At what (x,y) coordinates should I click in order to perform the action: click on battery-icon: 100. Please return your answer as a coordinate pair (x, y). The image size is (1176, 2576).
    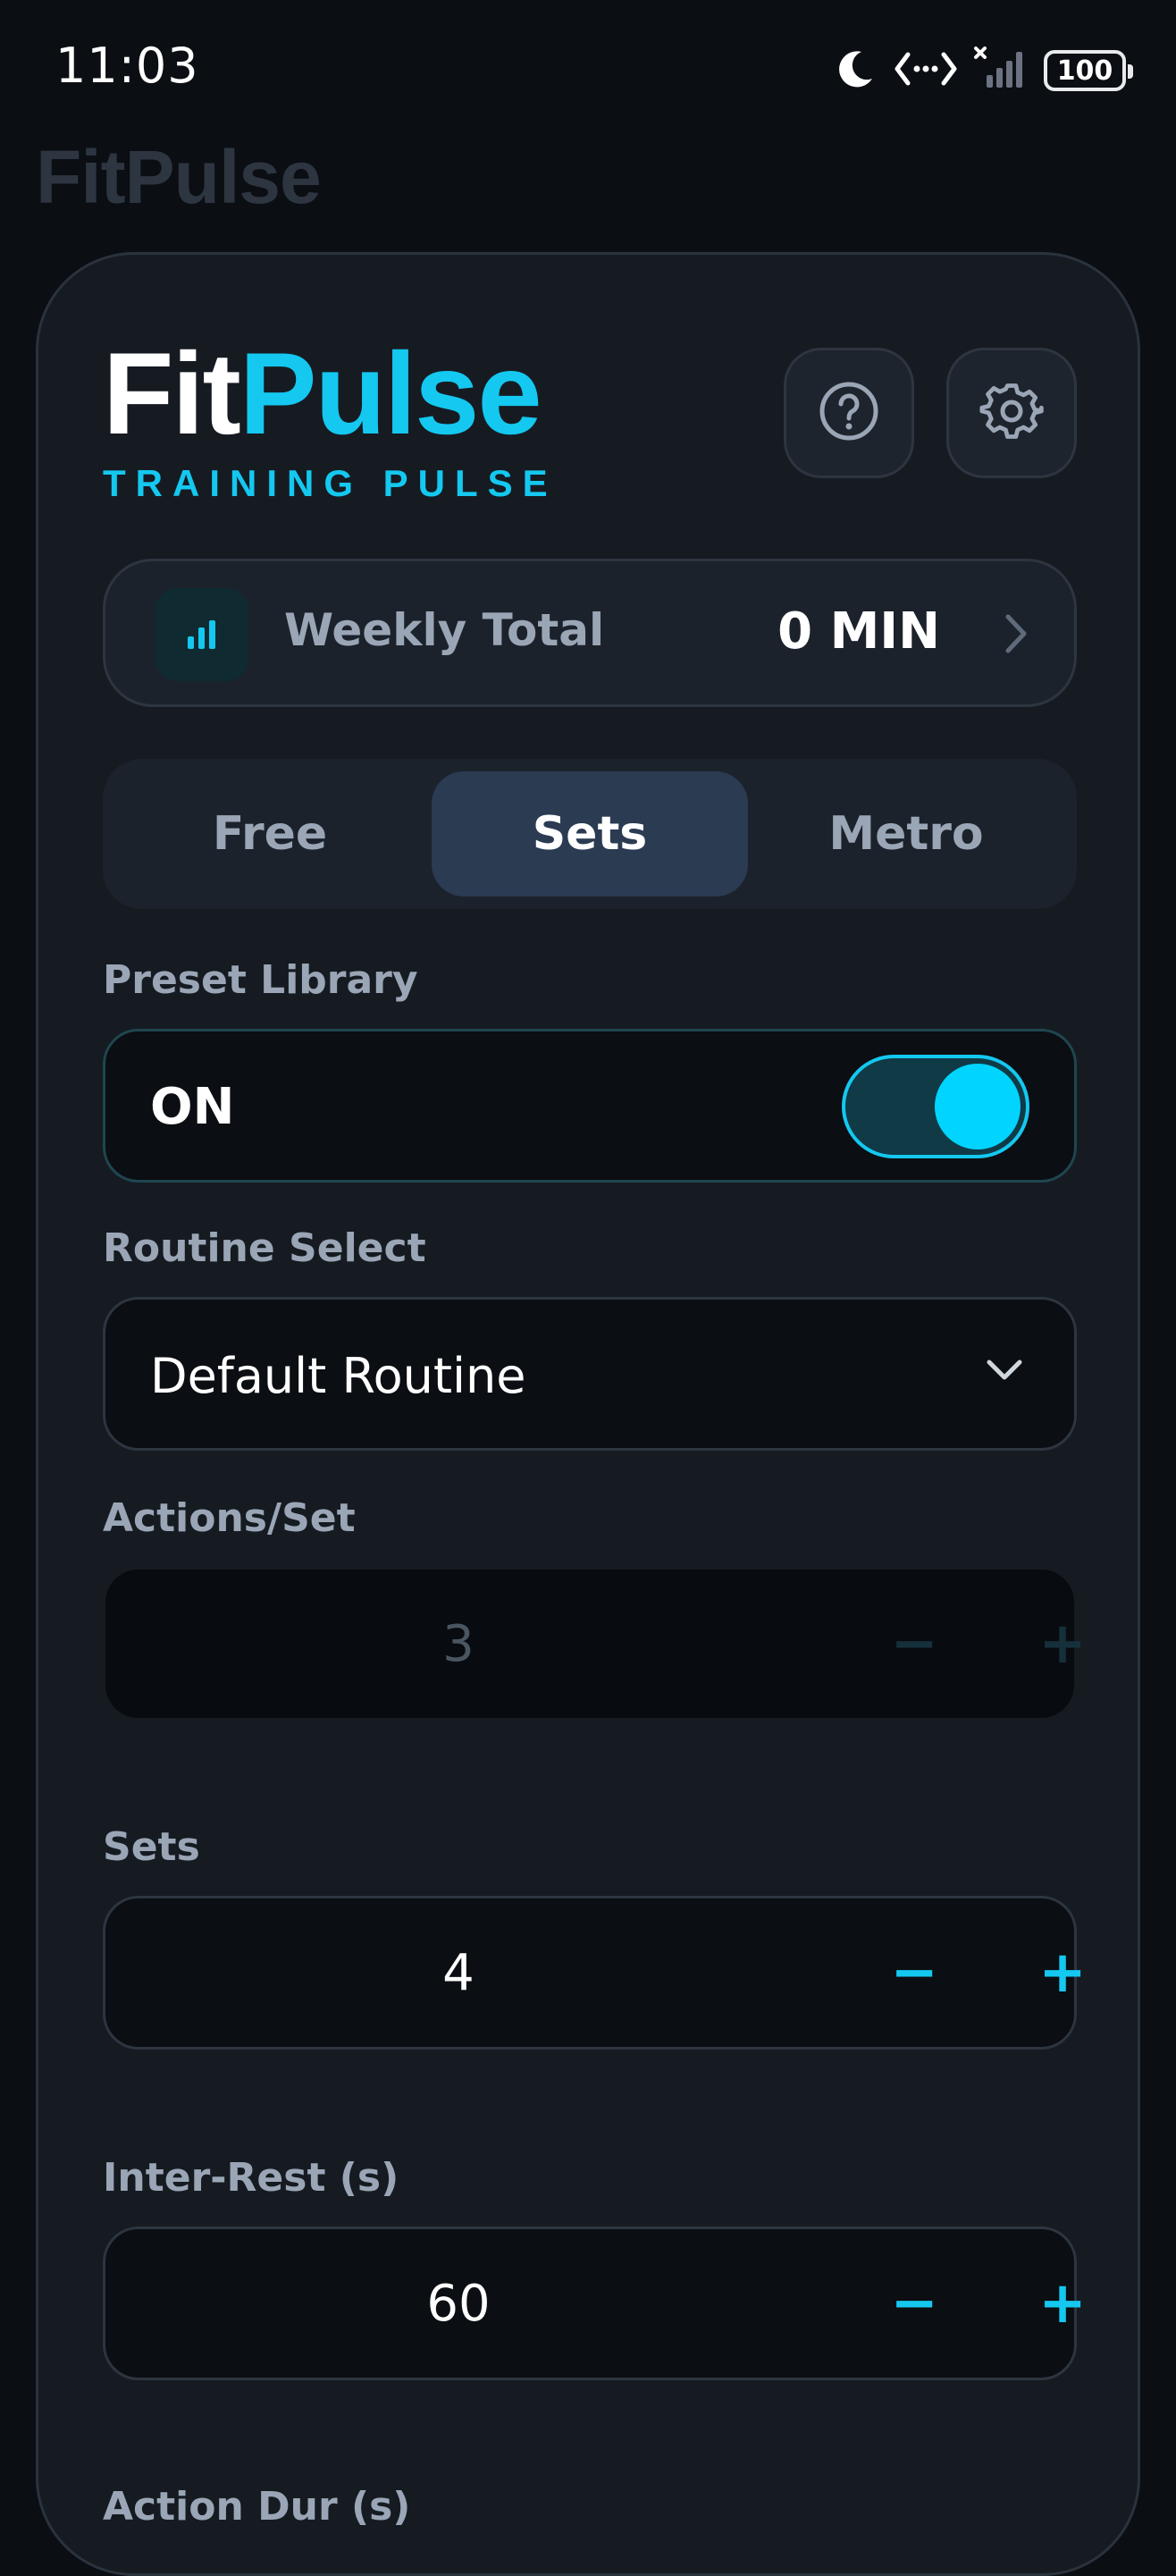
    Looking at the image, I should click on (1088, 70).